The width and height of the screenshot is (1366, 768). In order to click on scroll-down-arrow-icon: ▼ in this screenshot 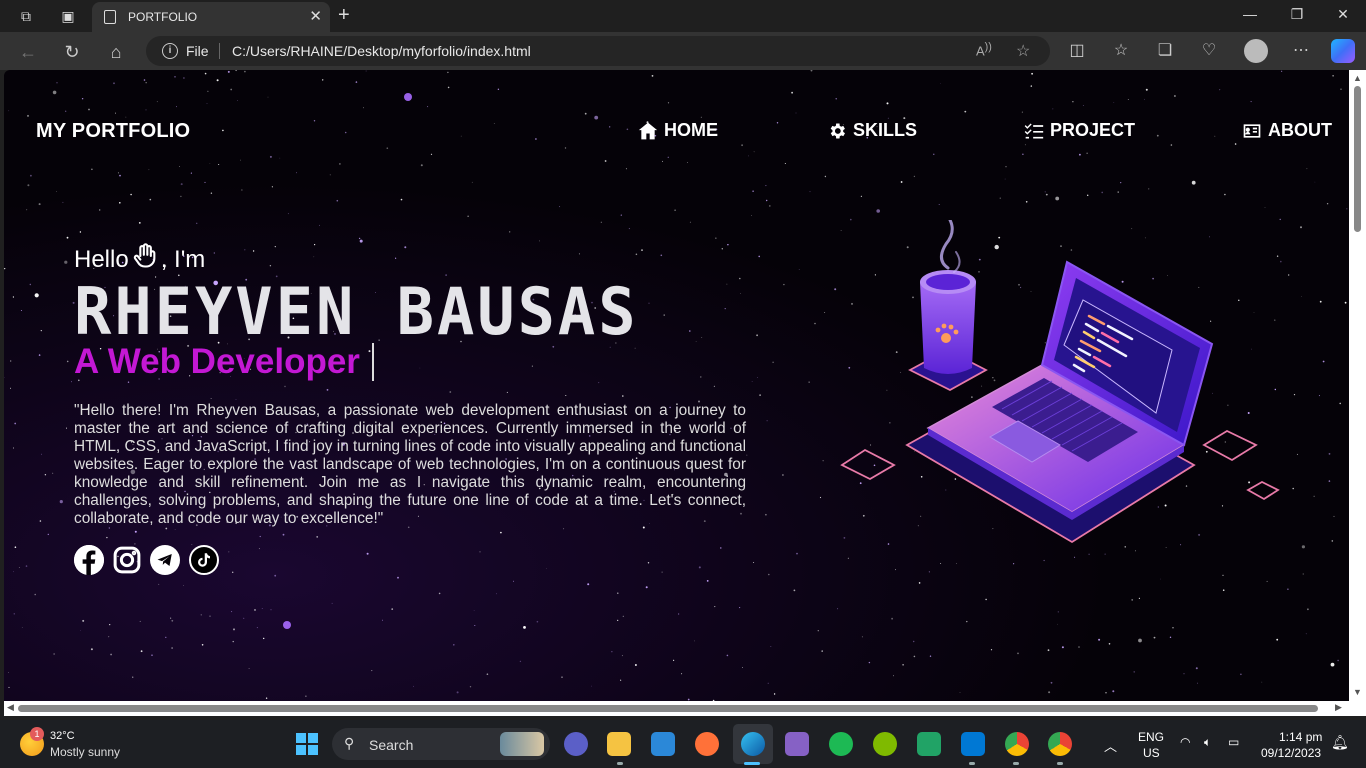, I will do `click(1357, 692)`.